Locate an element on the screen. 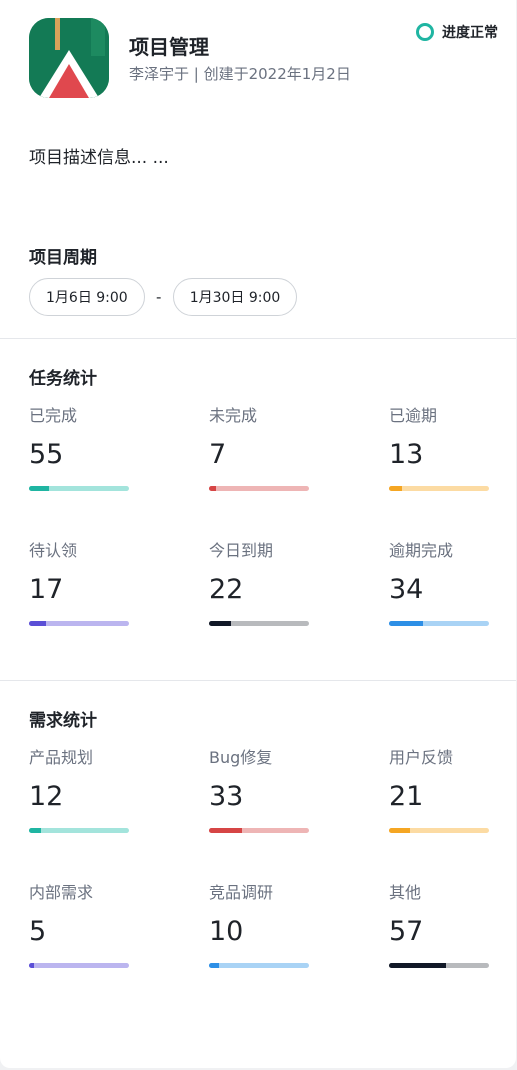  task-stat-completed: 已完成 55 is located at coordinates (79, 446).